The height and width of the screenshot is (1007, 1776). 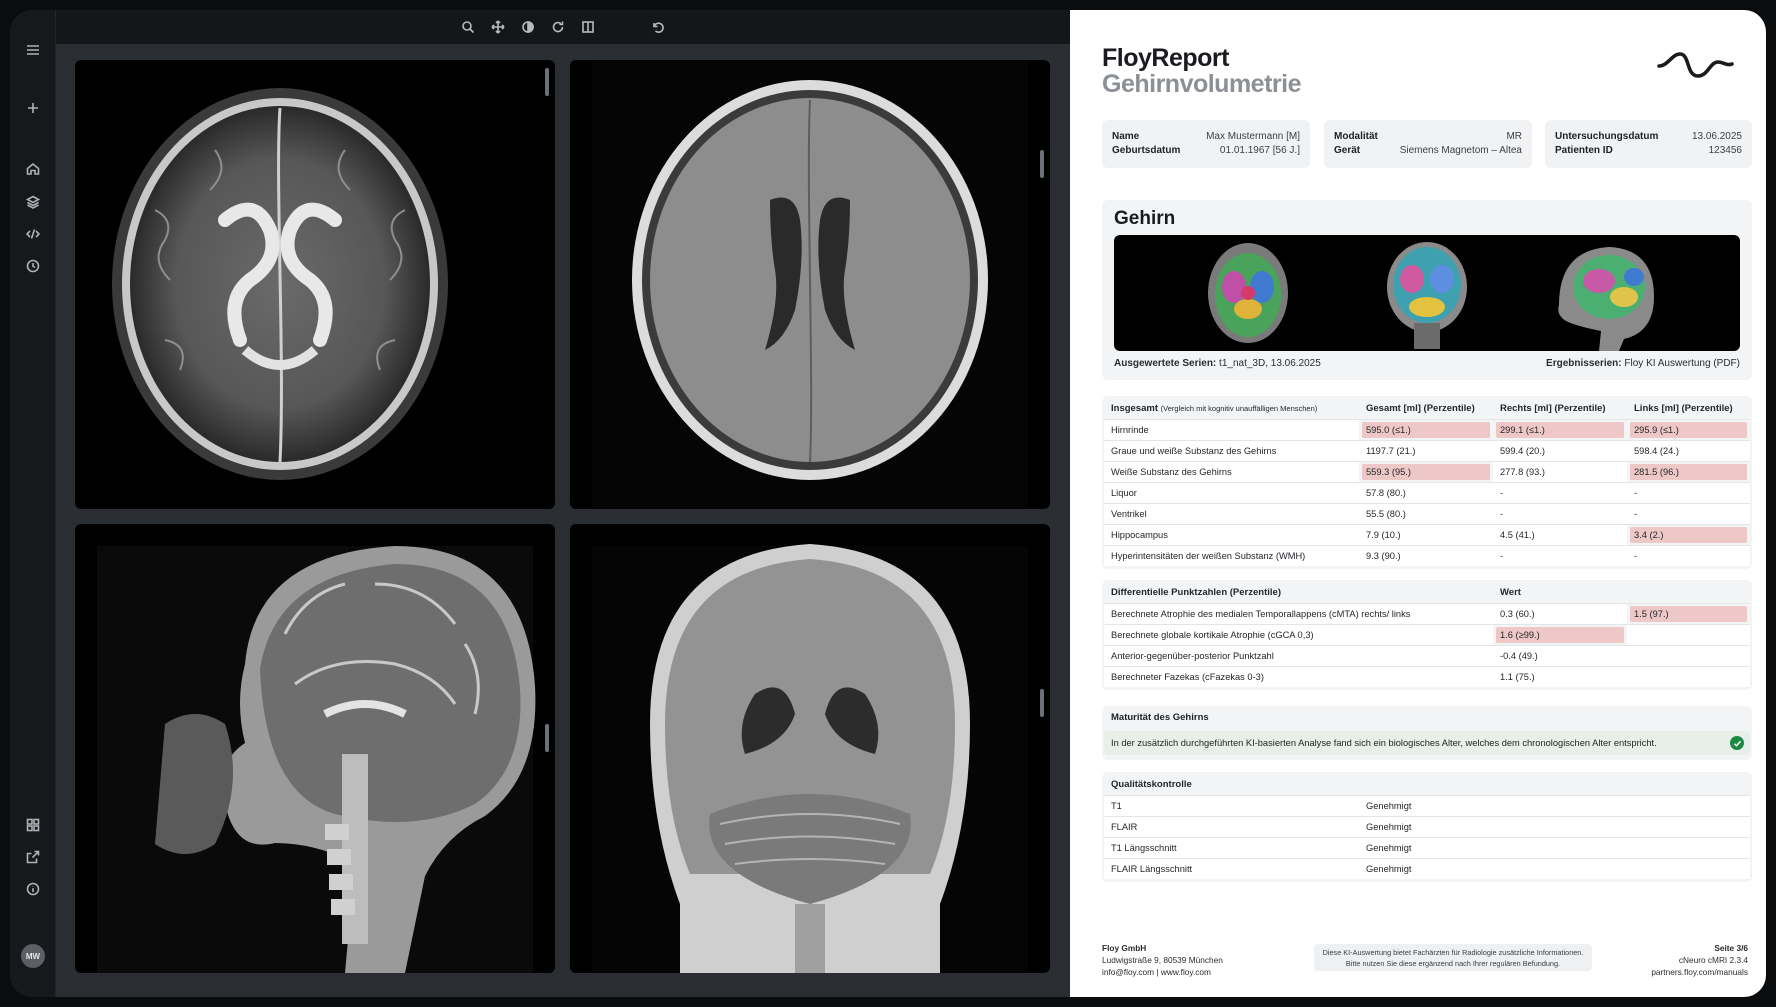 I want to click on contrast-icon, so click(x=528, y=27).